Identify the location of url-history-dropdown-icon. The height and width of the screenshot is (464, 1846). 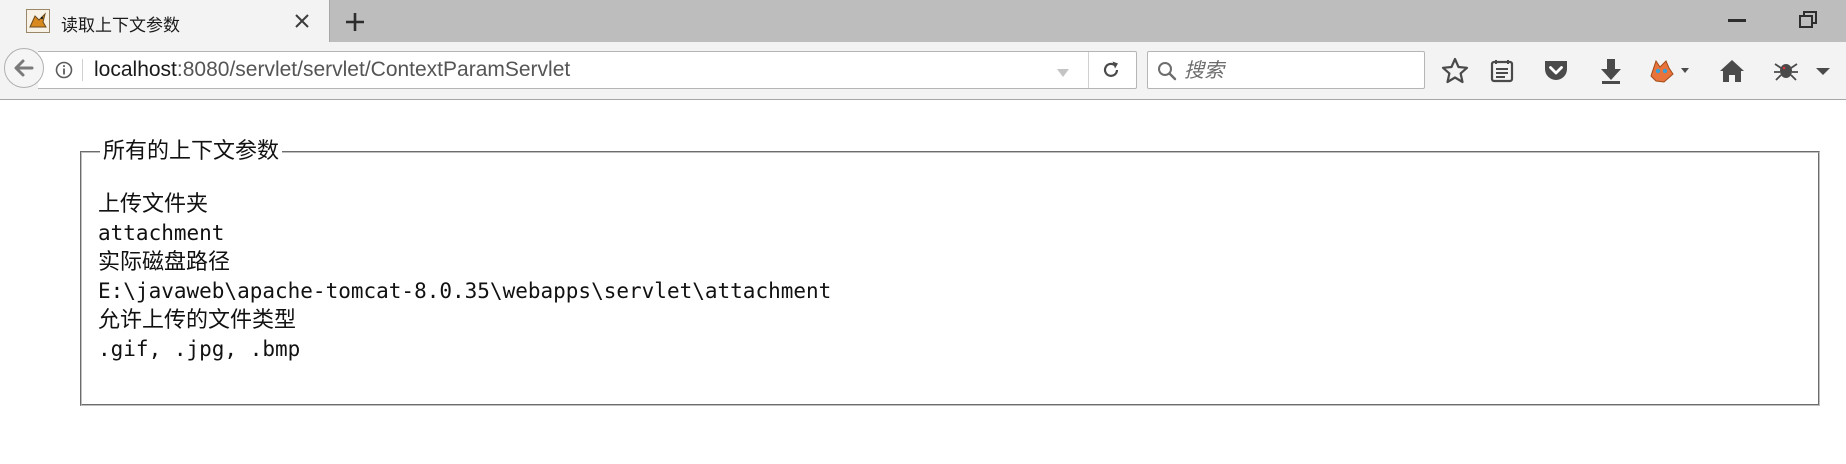
(1063, 70).